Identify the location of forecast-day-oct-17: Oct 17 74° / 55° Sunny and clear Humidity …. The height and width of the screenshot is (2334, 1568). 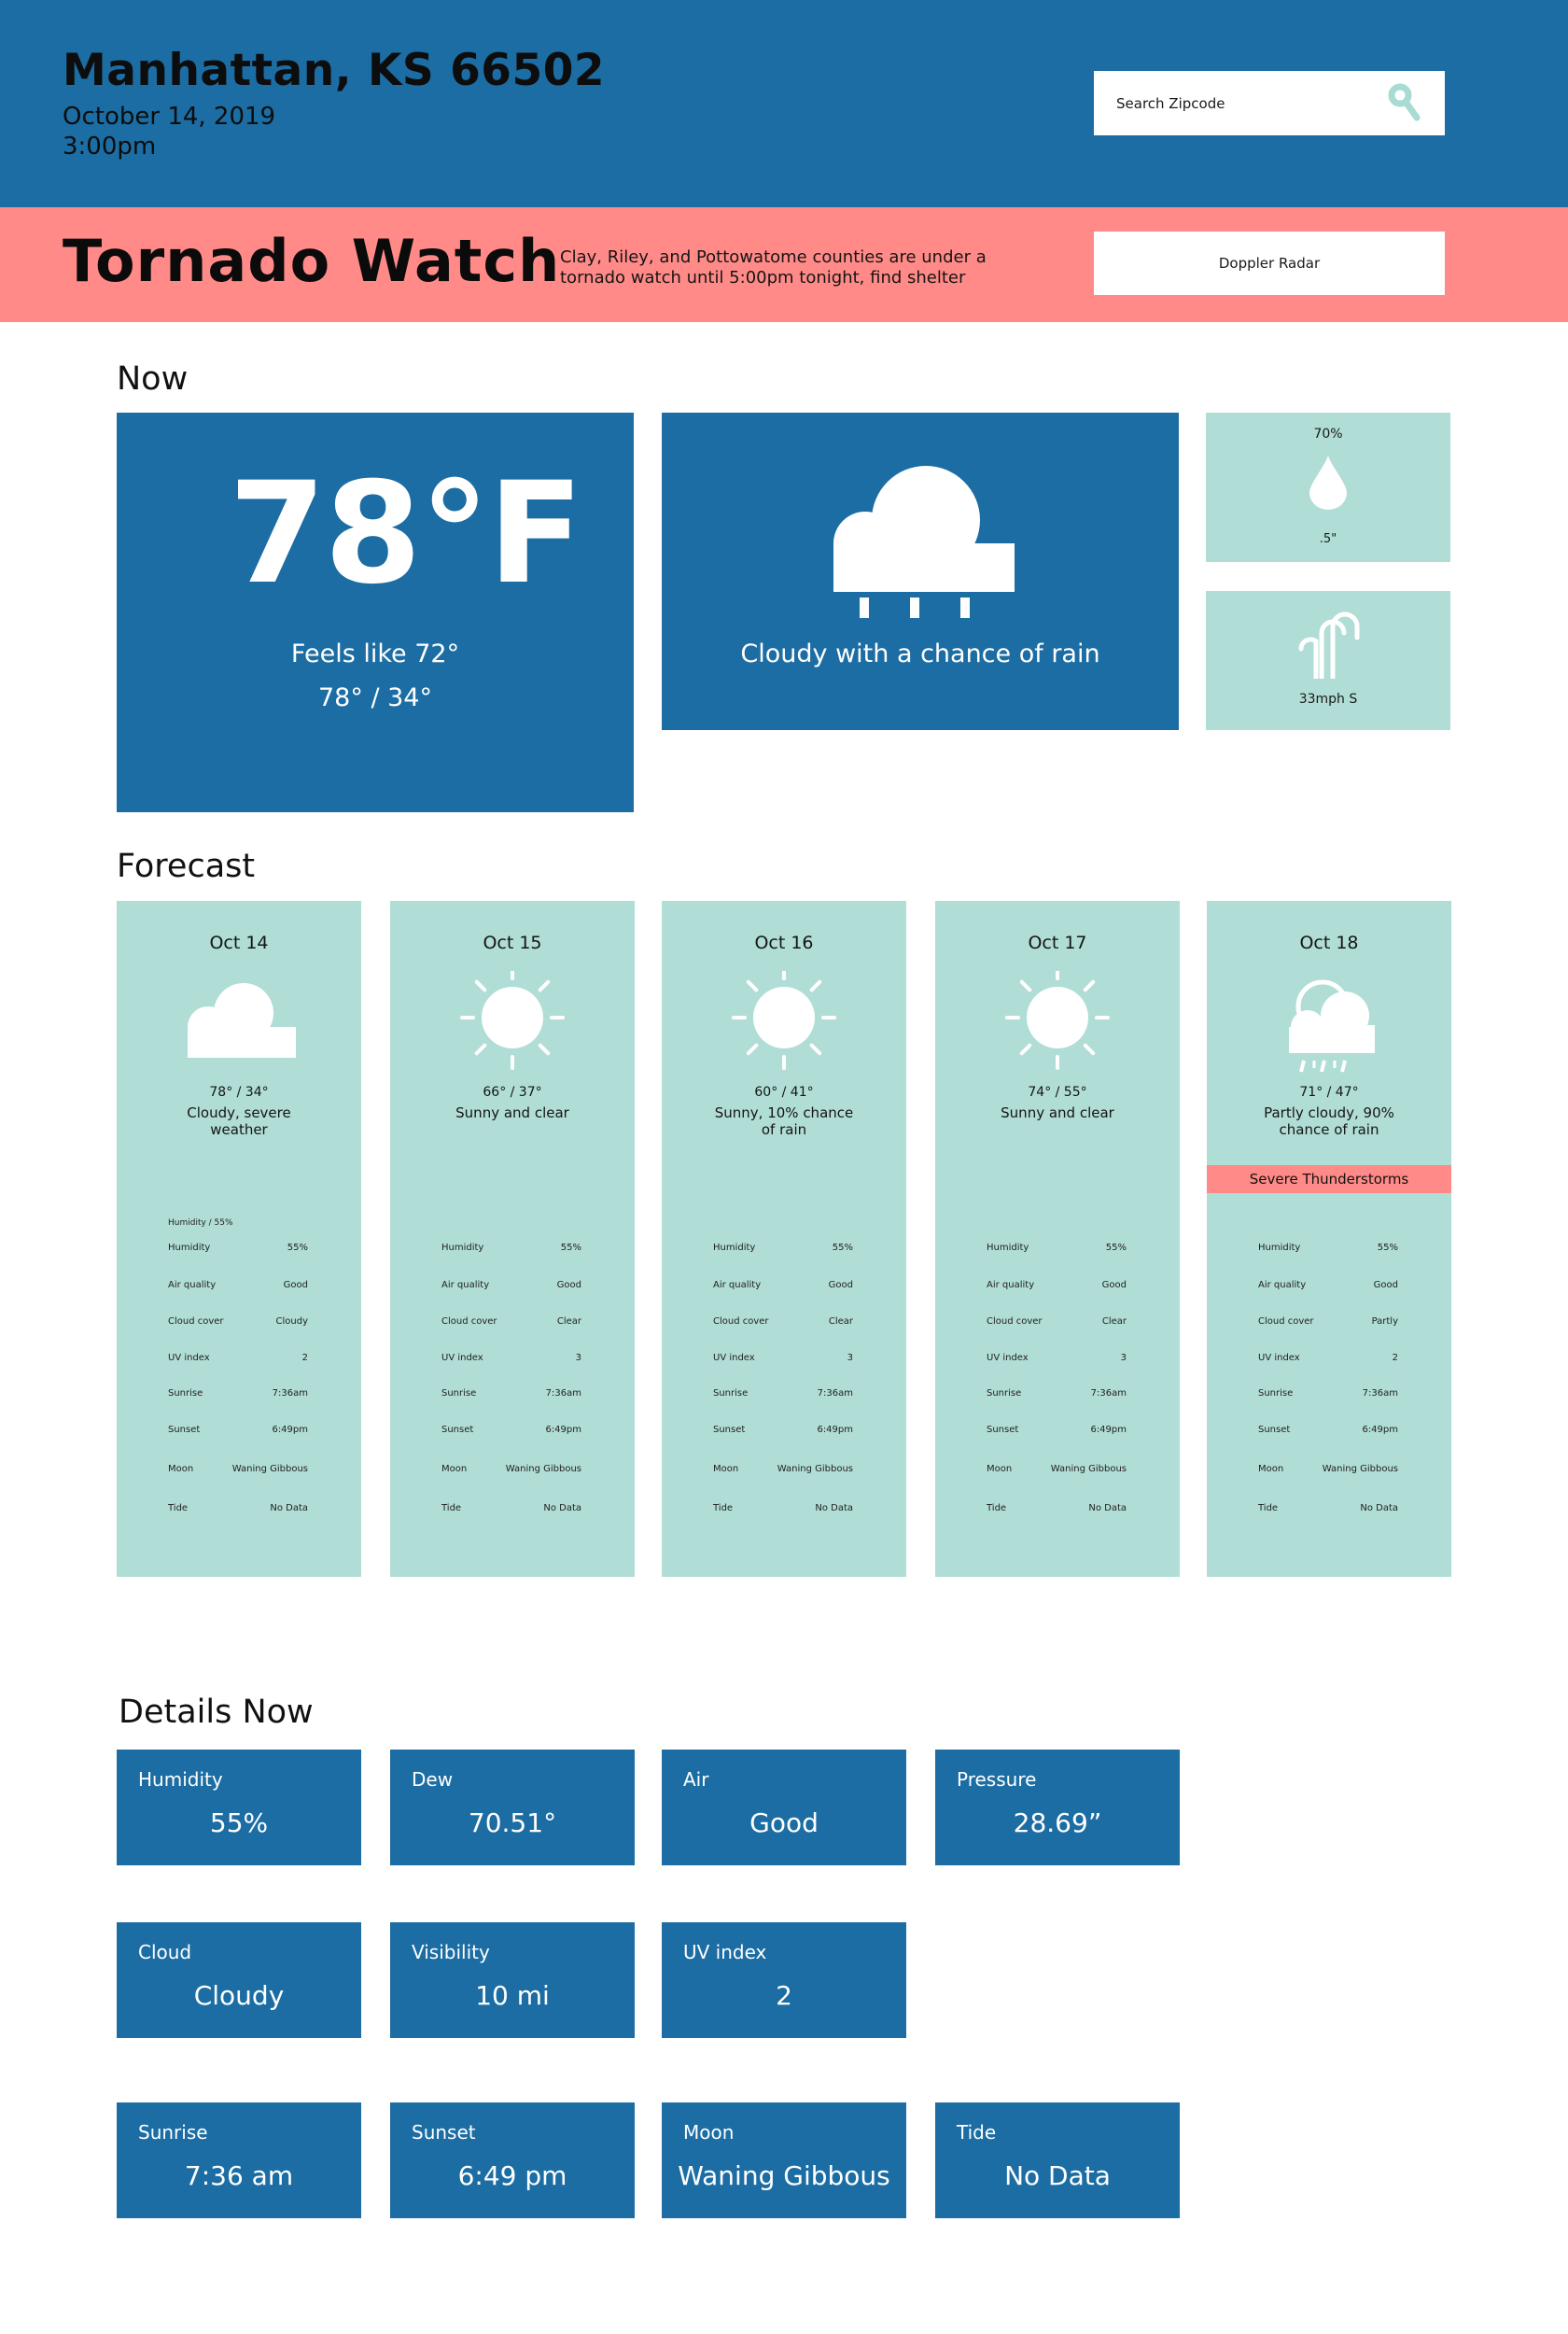
(1057, 1239).